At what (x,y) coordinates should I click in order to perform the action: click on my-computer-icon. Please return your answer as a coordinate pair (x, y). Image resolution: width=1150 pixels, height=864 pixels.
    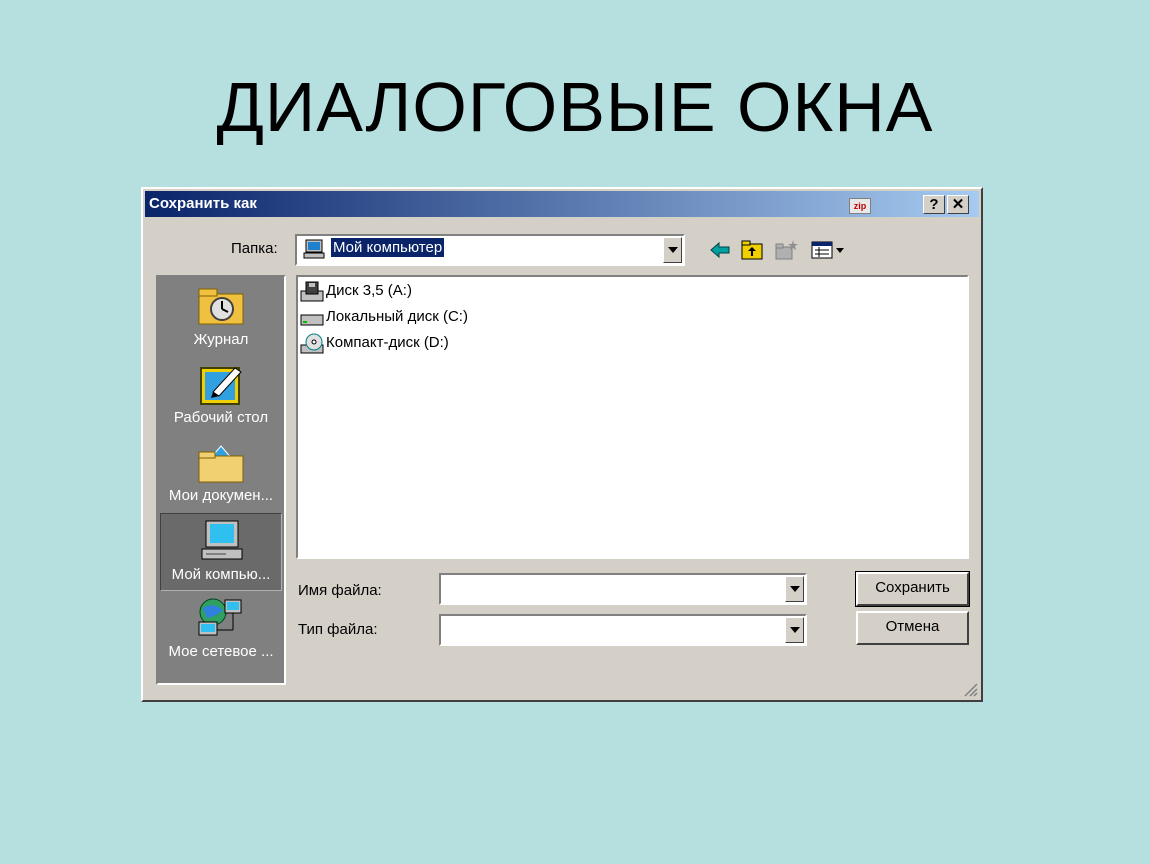
    Looking at the image, I should click on (222, 540).